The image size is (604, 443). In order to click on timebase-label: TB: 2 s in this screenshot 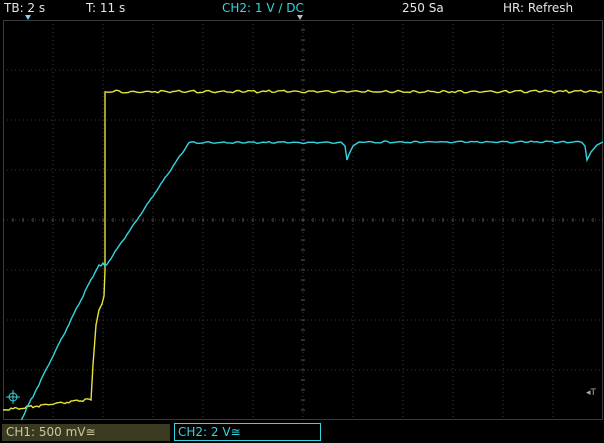, I will do `click(24, 8)`.